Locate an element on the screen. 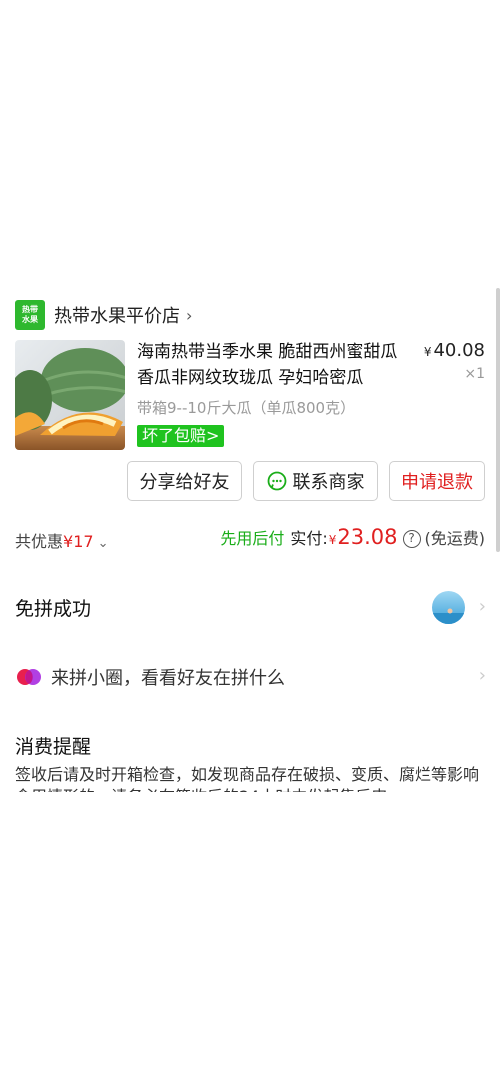 Image resolution: width=500 pixels, height=1065 pixels. discount-toggle: 共优惠¥17 ⌄ is located at coordinates (61, 540).